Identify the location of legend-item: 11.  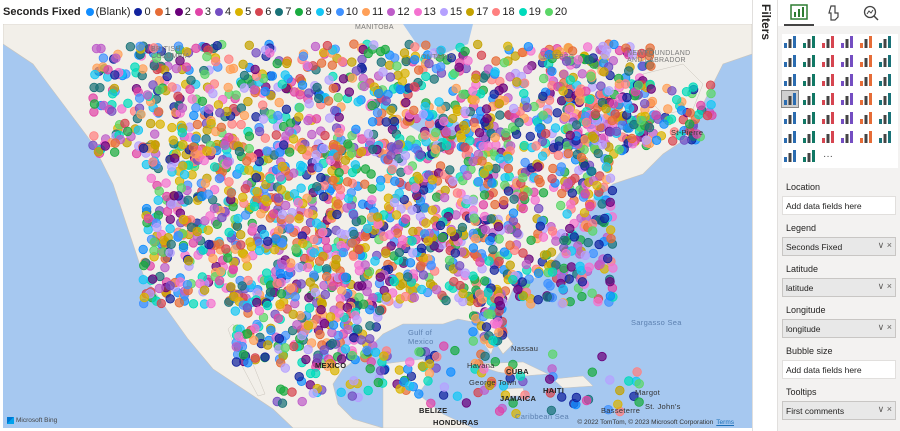
(372, 12).